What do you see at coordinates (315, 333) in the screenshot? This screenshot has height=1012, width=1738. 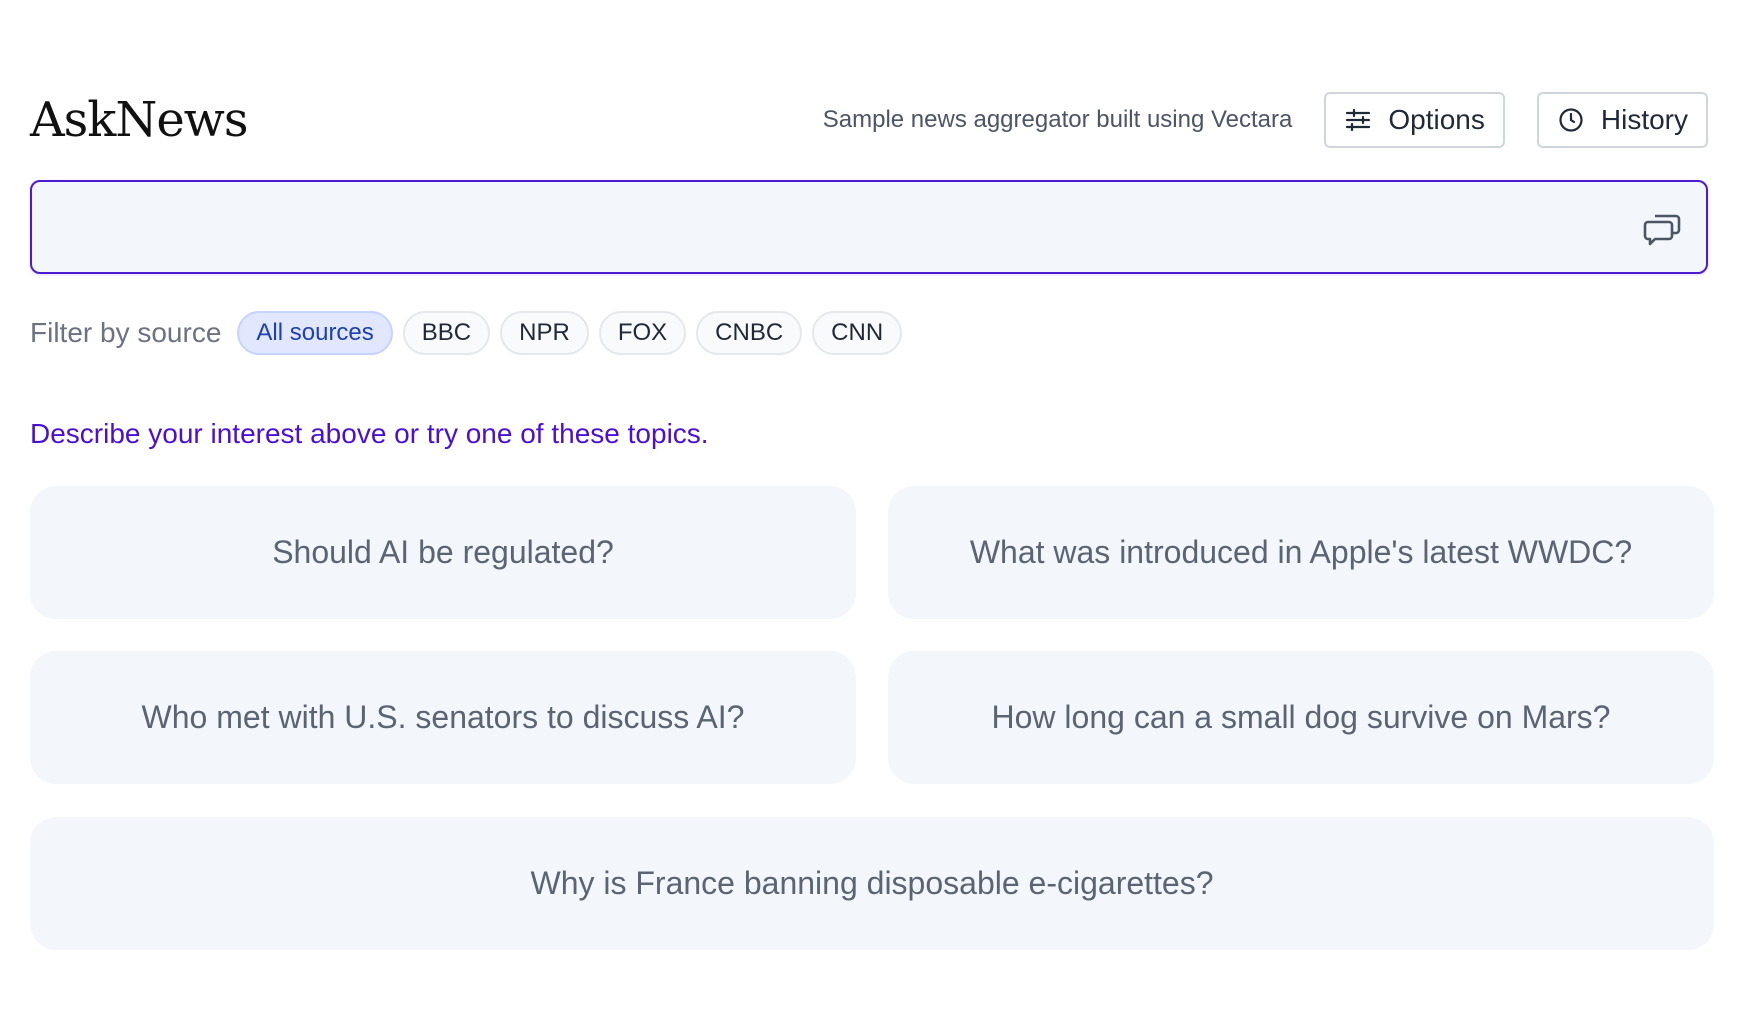 I see `source-chip-all: All sources` at bounding box center [315, 333].